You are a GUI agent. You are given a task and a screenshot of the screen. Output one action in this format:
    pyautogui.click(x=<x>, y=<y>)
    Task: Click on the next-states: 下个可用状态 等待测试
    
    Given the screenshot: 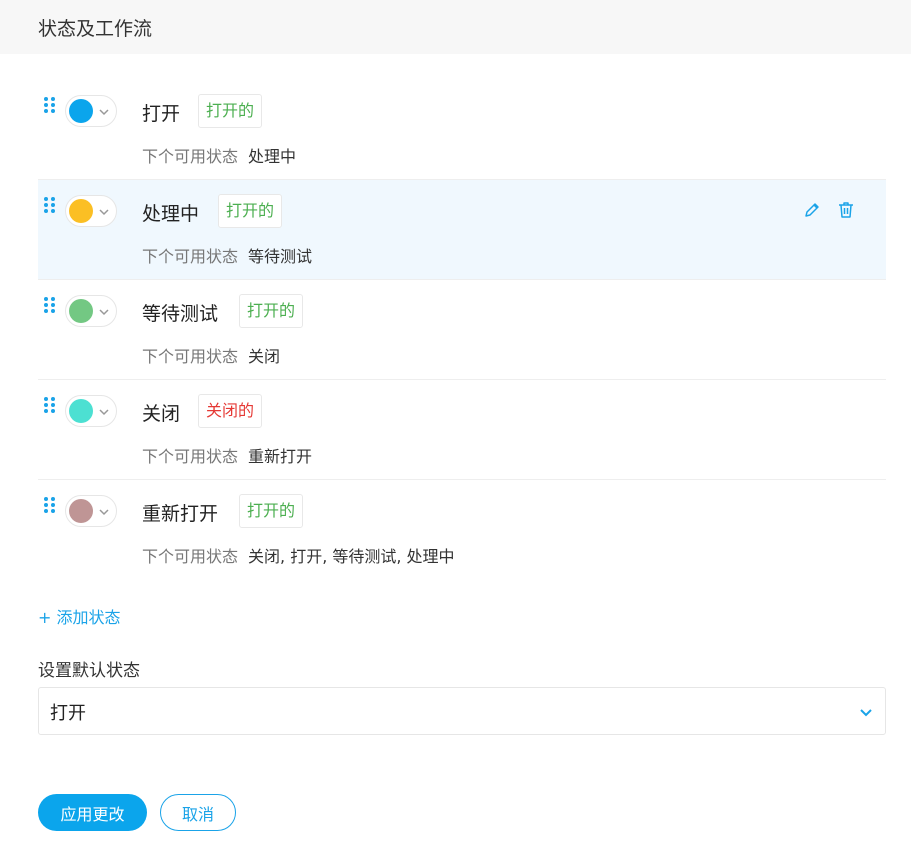 What is the action you would take?
    pyautogui.click(x=227, y=255)
    